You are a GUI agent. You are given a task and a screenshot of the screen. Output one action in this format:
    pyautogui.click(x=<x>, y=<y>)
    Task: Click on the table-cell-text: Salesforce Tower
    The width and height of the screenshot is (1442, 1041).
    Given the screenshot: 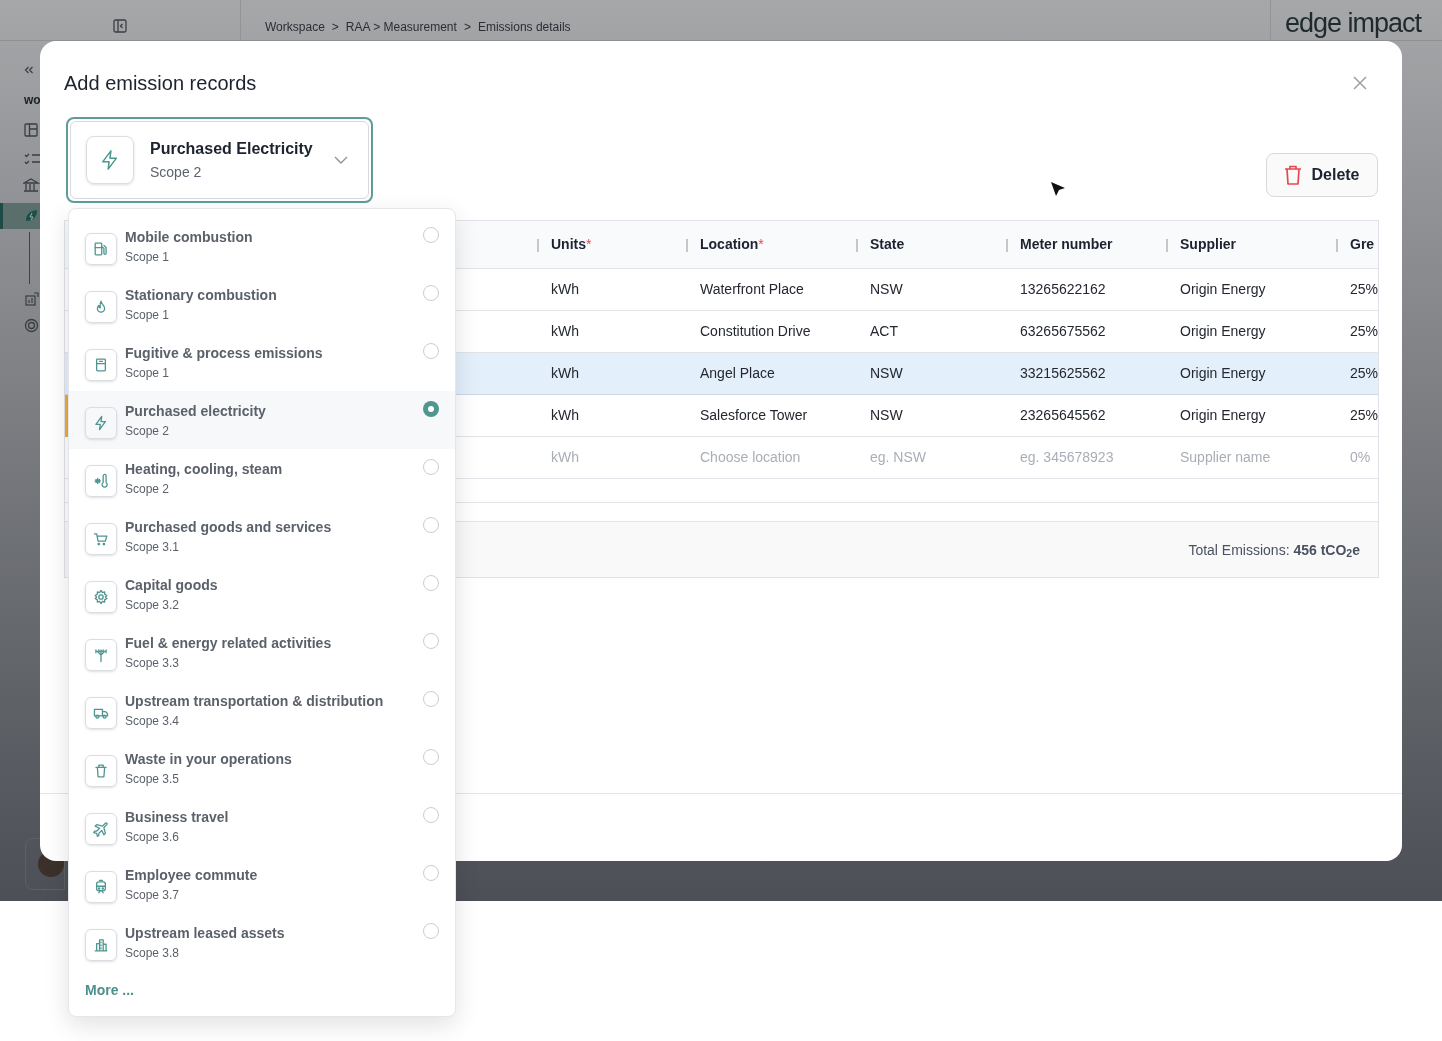 What is the action you would take?
    pyautogui.click(x=754, y=415)
    